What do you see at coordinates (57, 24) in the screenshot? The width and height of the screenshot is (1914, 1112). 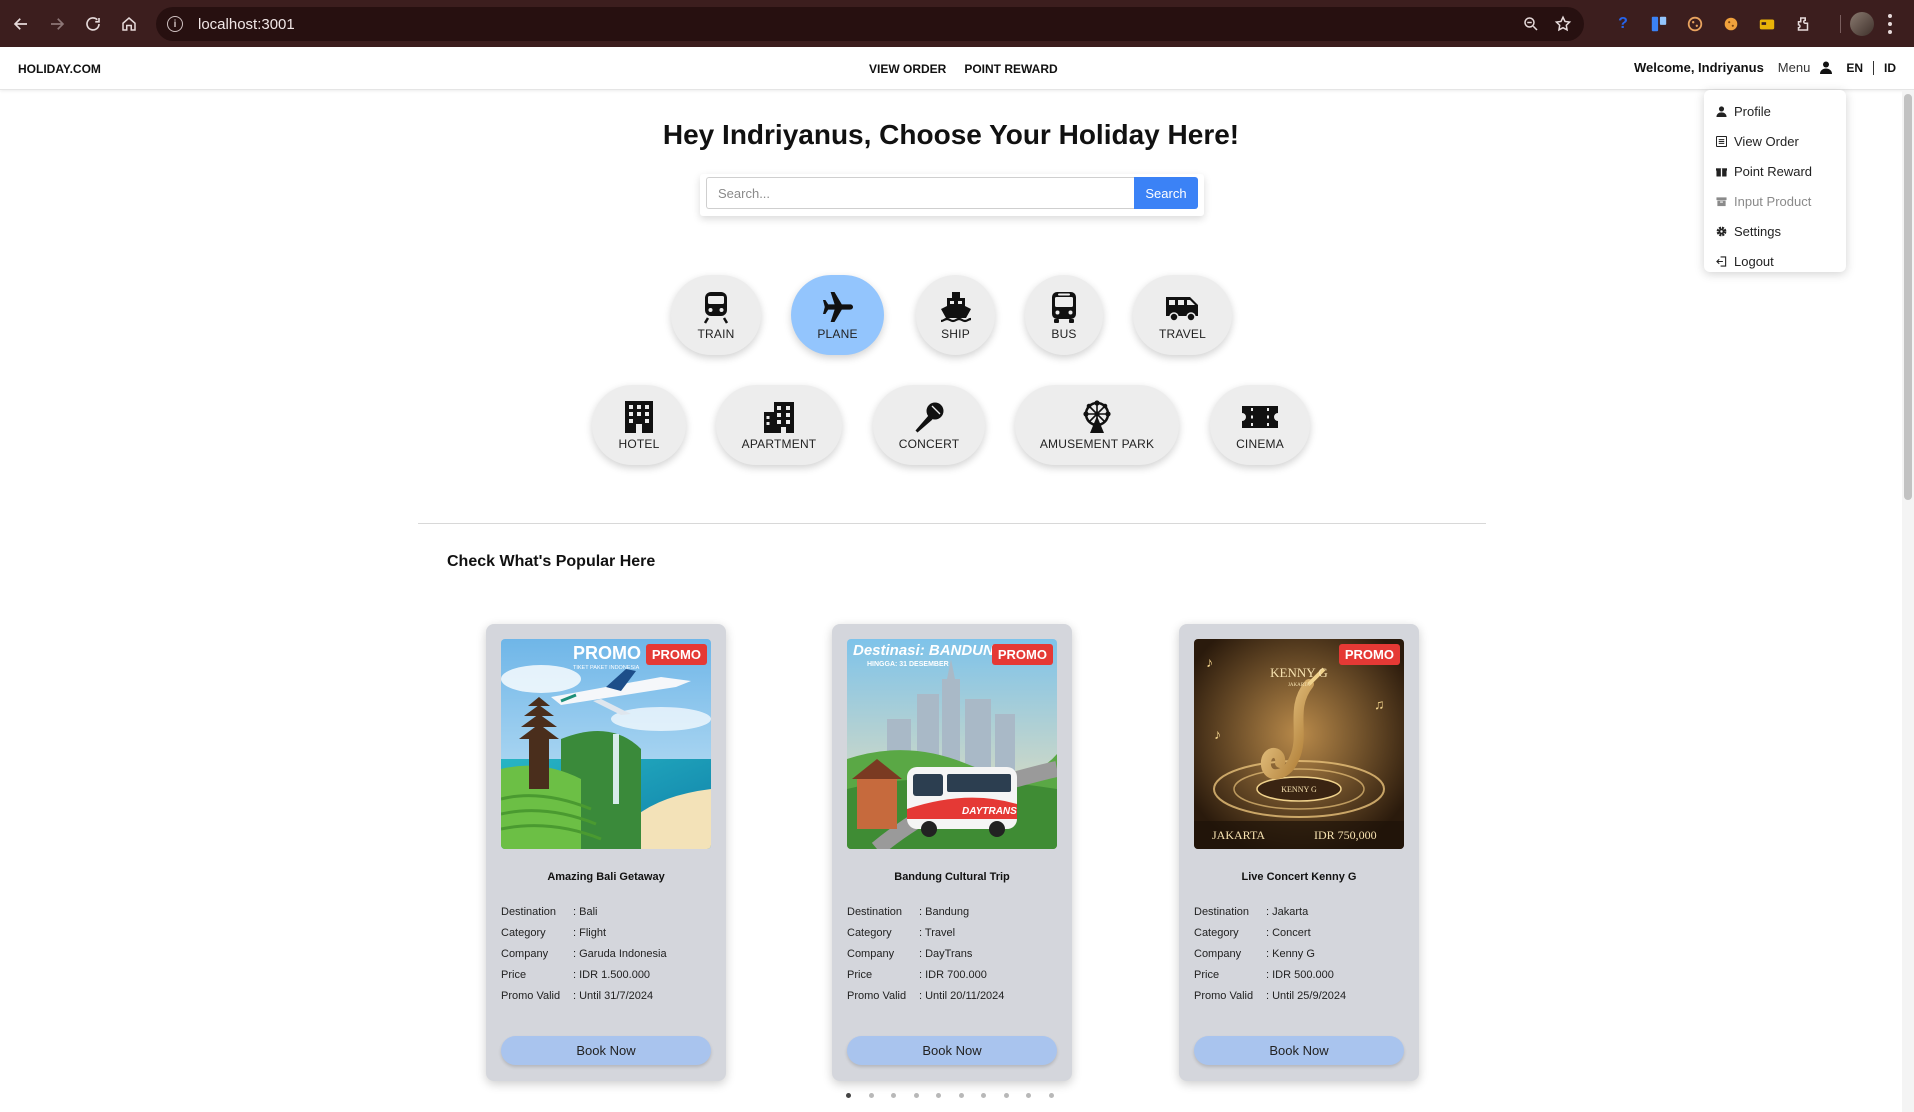 I see `forward-button` at bounding box center [57, 24].